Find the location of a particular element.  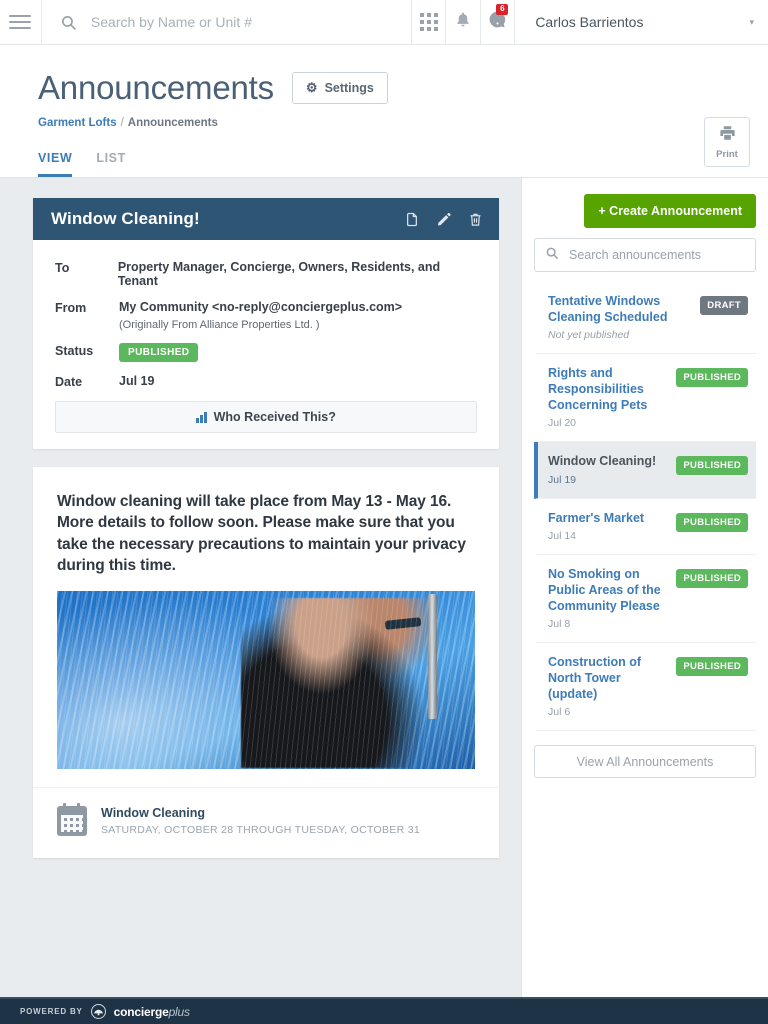

messages-badge: 6 is located at coordinates (502, 9).